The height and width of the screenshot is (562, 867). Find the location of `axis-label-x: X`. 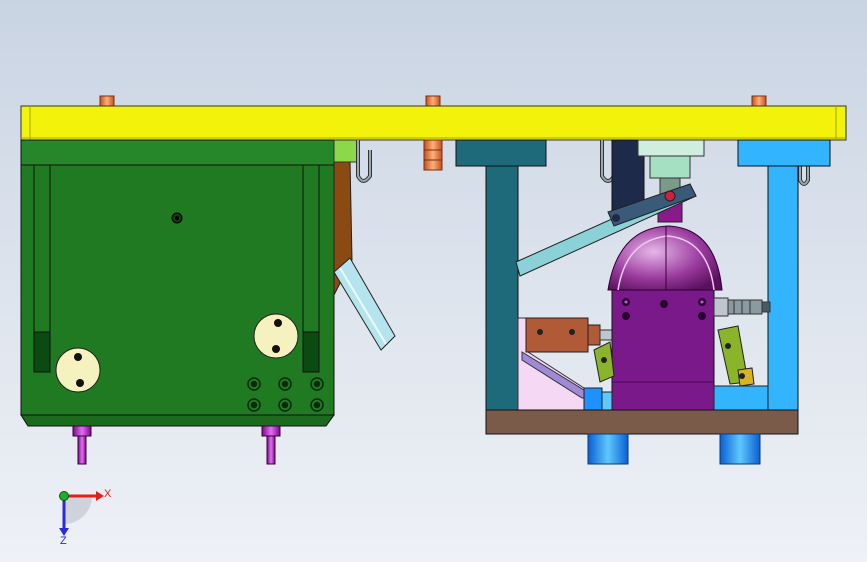

axis-label-x: X is located at coordinates (108, 494).